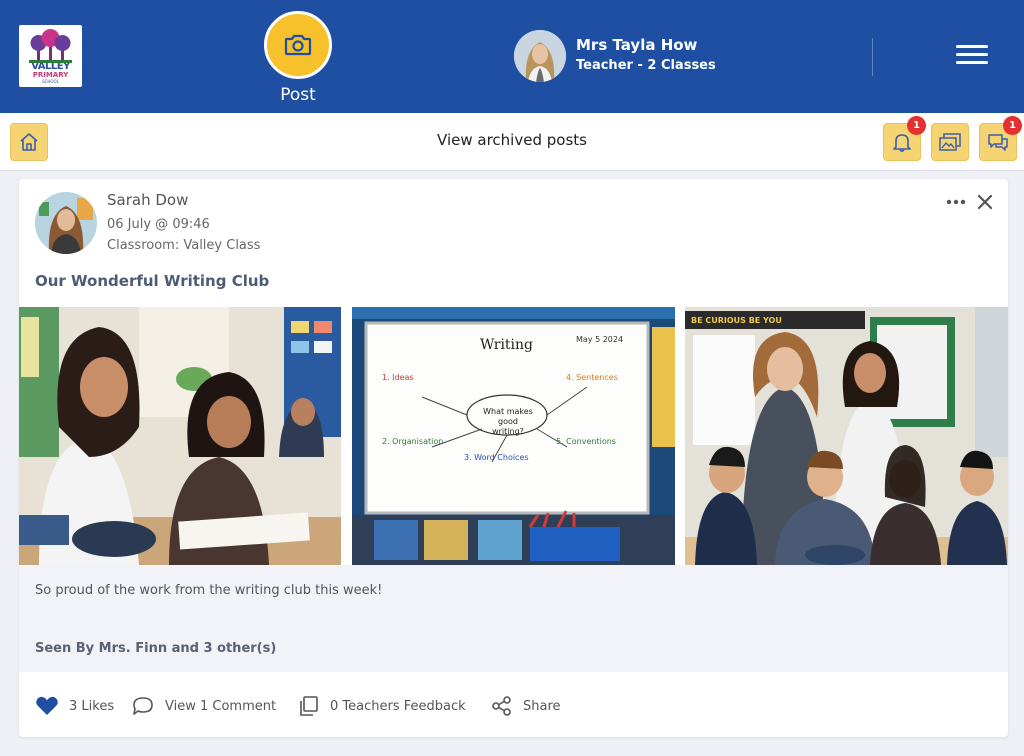 The width and height of the screenshot is (1024, 756). I want to click on close-post-button, so click(985, 202).